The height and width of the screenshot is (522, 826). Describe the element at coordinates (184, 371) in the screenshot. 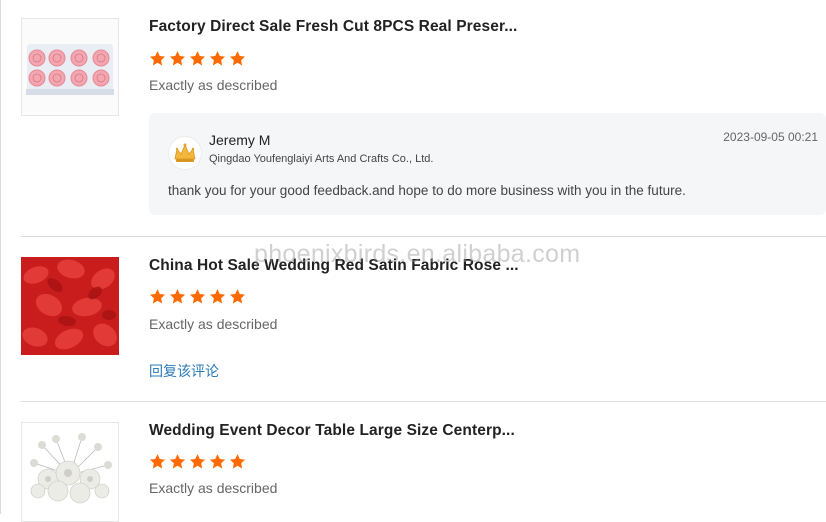

I see `reply-to-review-link: 回复该评论` at that location.